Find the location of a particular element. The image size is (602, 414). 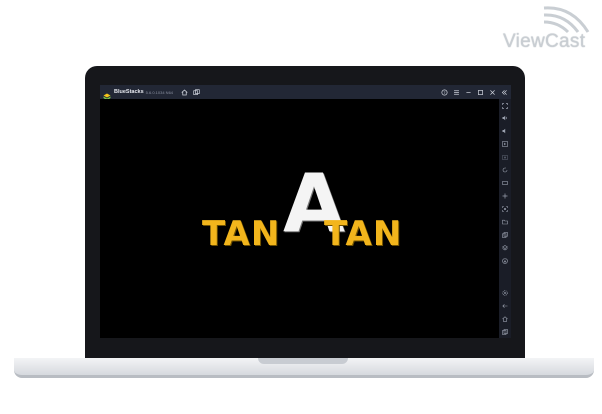

multi-instance-icon is located at coordinates (196, 92).